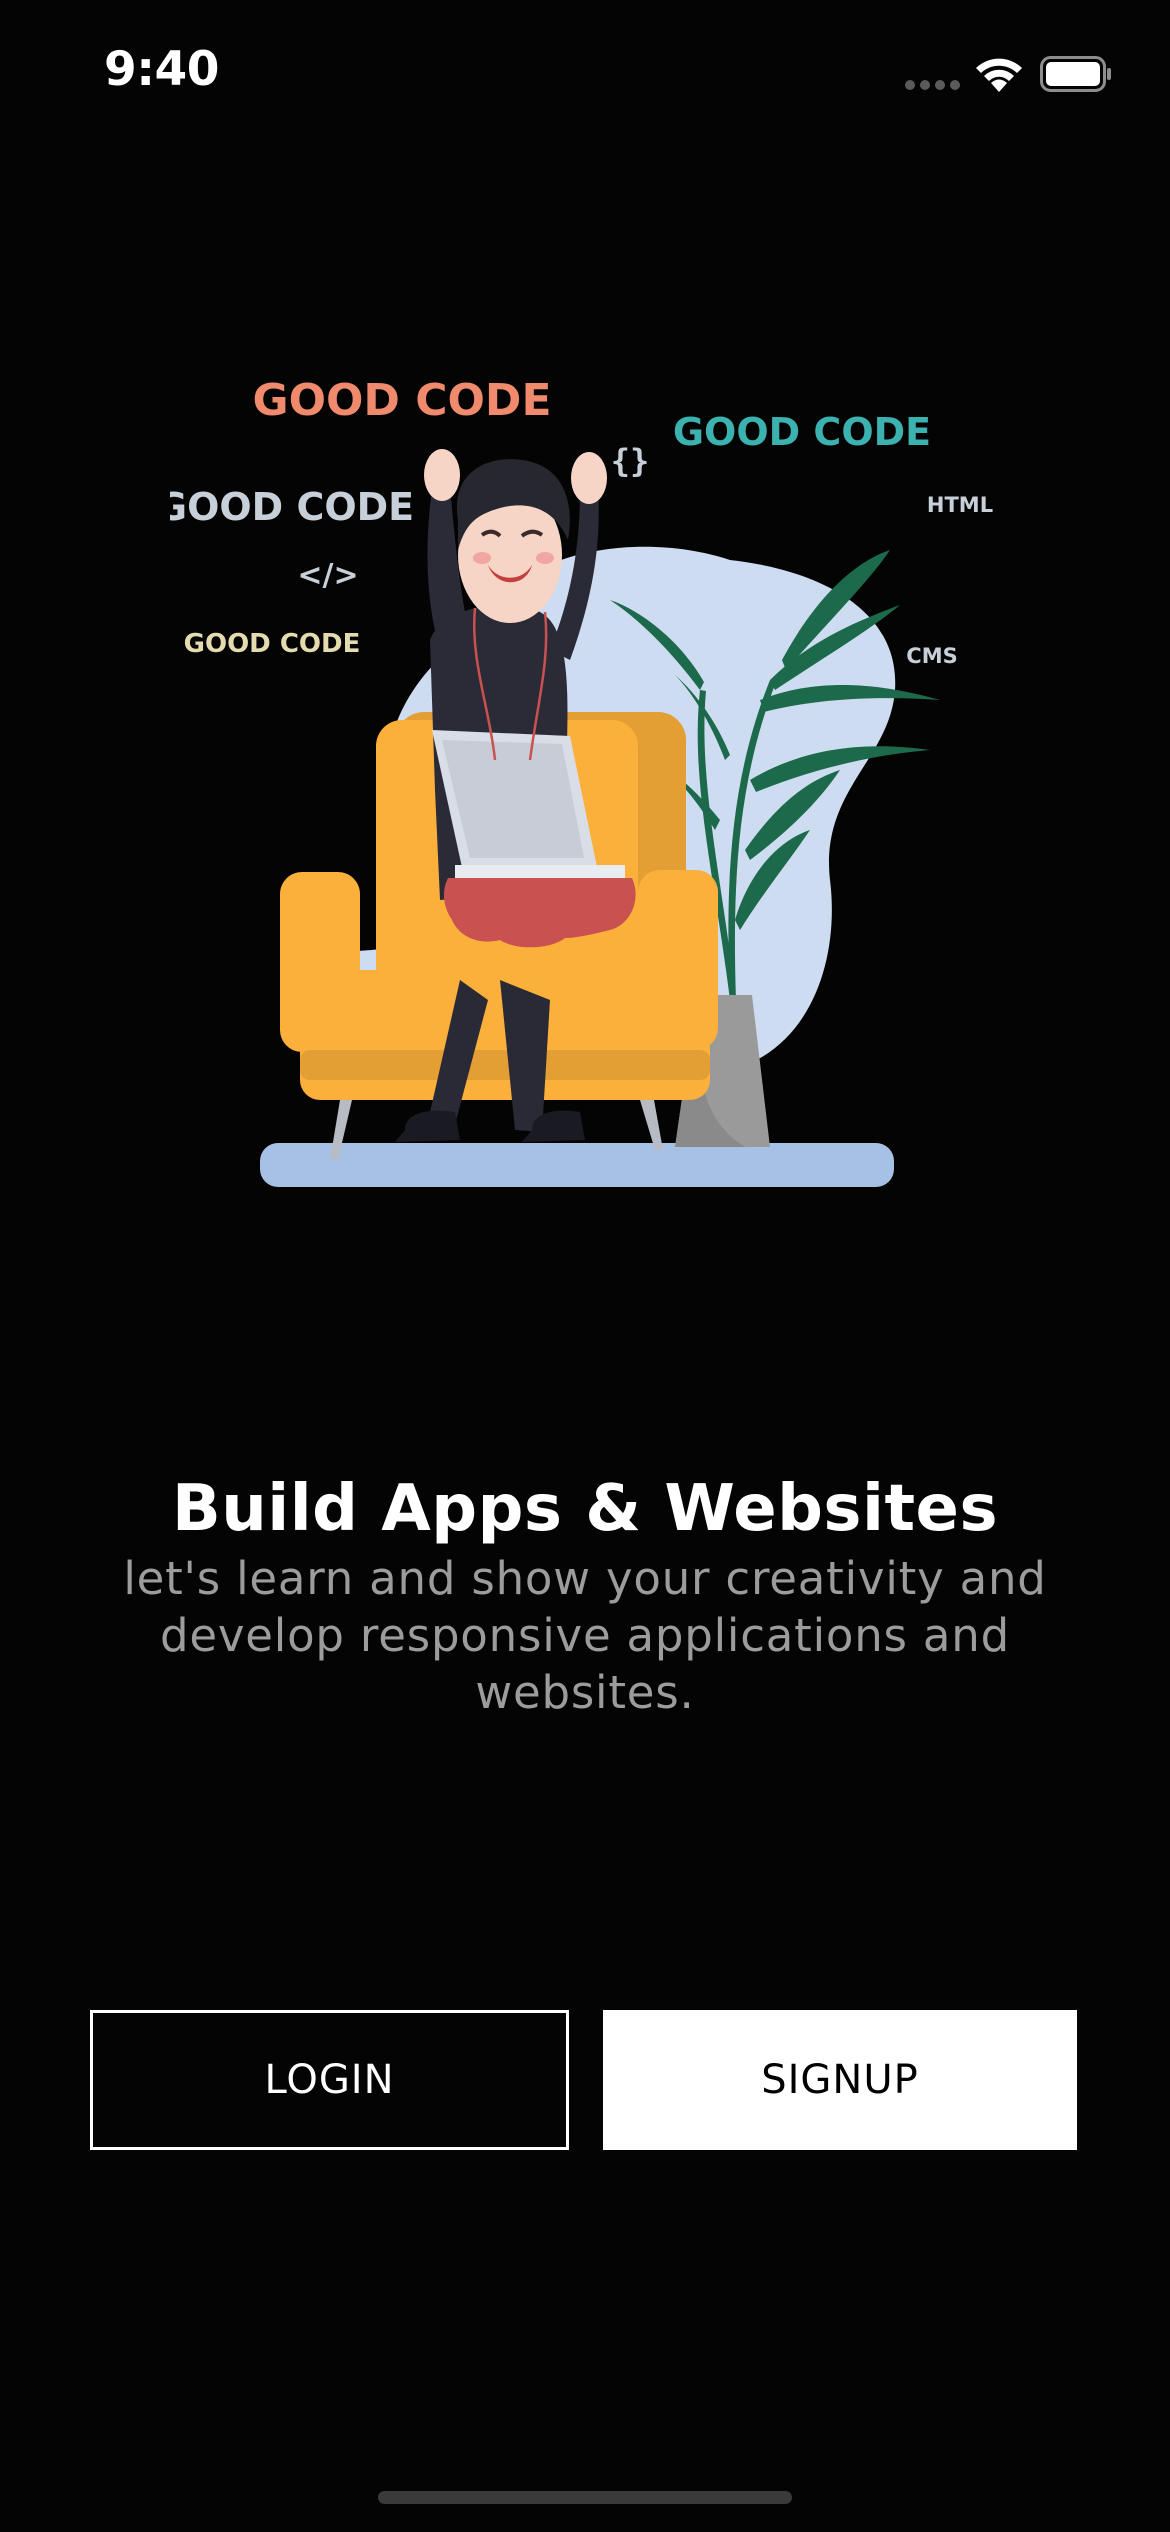  I want to click on home-indicator, so click(585, 2497).